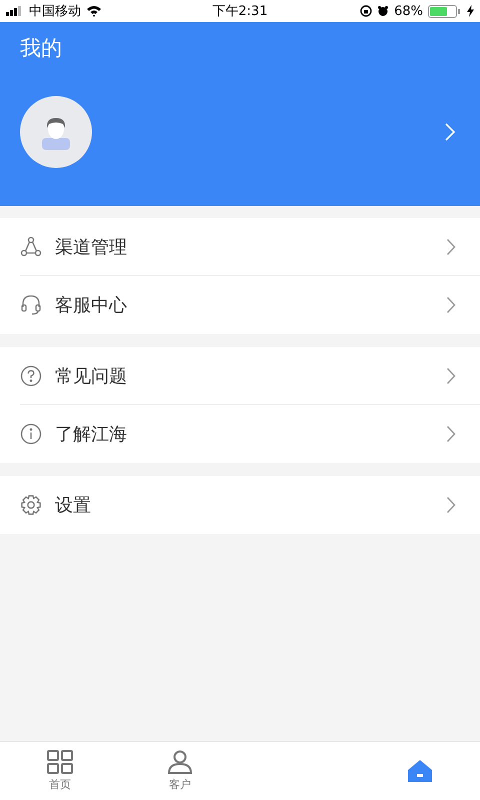 The image size is (480, 800). I want to click on grid-icon, so click(60, 762).